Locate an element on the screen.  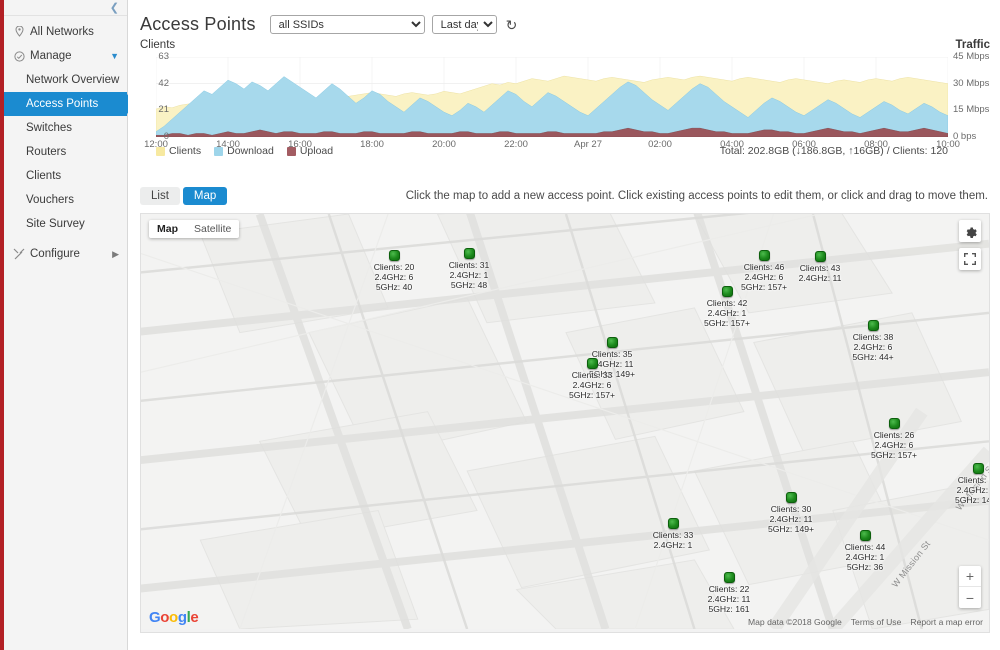
access-point-marker: Clients: 20 2.4GHz: 6 5GHz: 40 is located at coordinates (394, 271).